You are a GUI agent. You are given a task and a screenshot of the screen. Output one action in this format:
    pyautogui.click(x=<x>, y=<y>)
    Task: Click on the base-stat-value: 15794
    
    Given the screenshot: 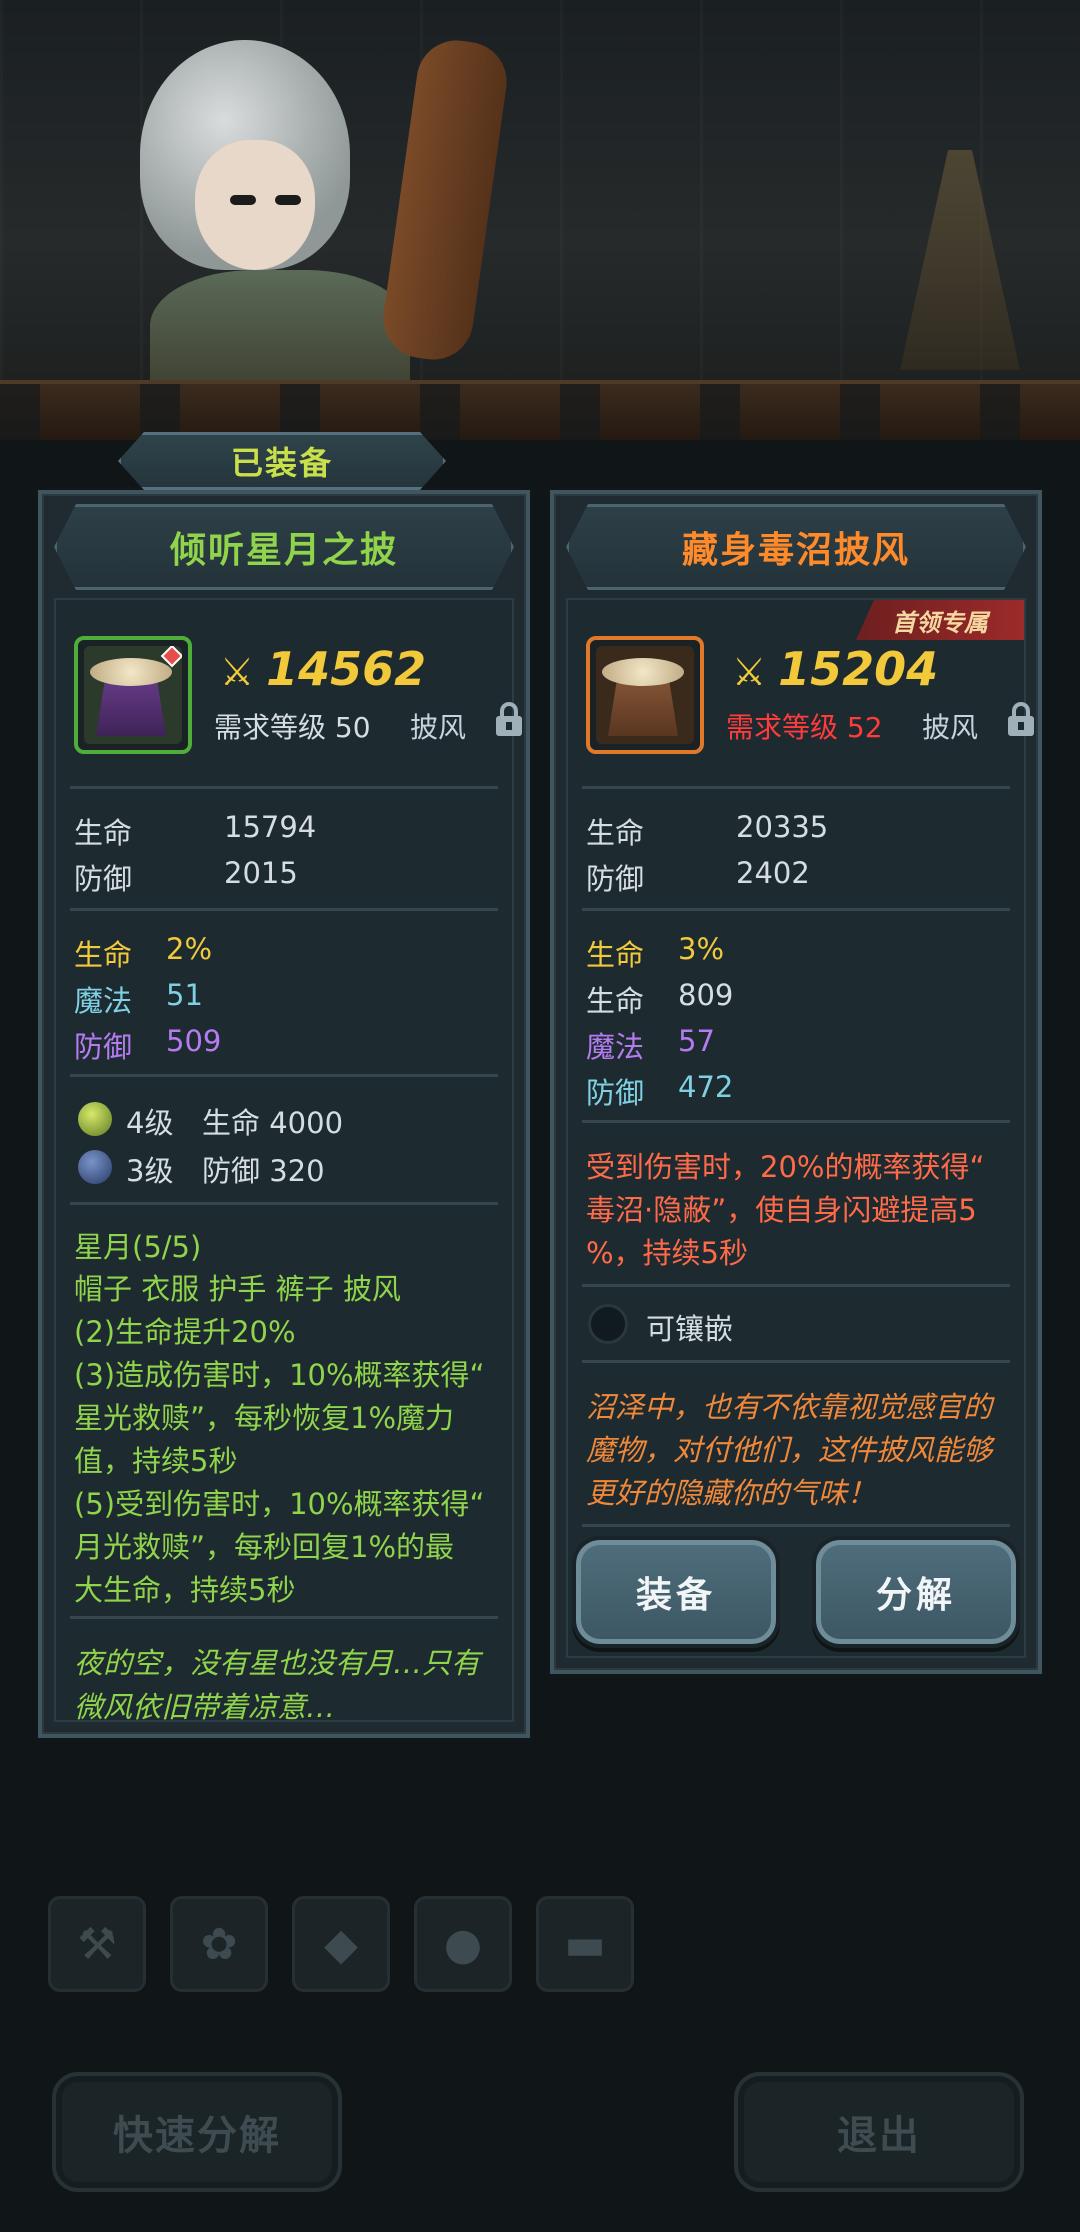 What is the action you would take?
    pyautogui.click(x=270, y=827)
    